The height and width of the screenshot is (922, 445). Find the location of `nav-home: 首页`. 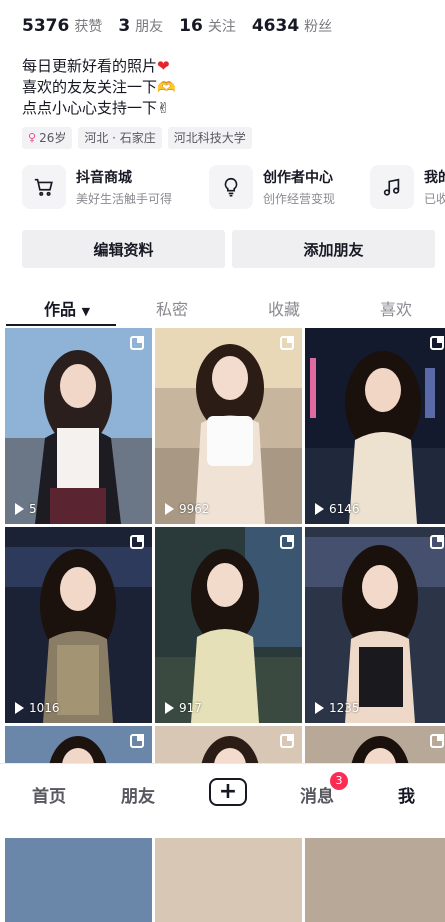

nav-home: 首页 is located at coordinates (49, 794).